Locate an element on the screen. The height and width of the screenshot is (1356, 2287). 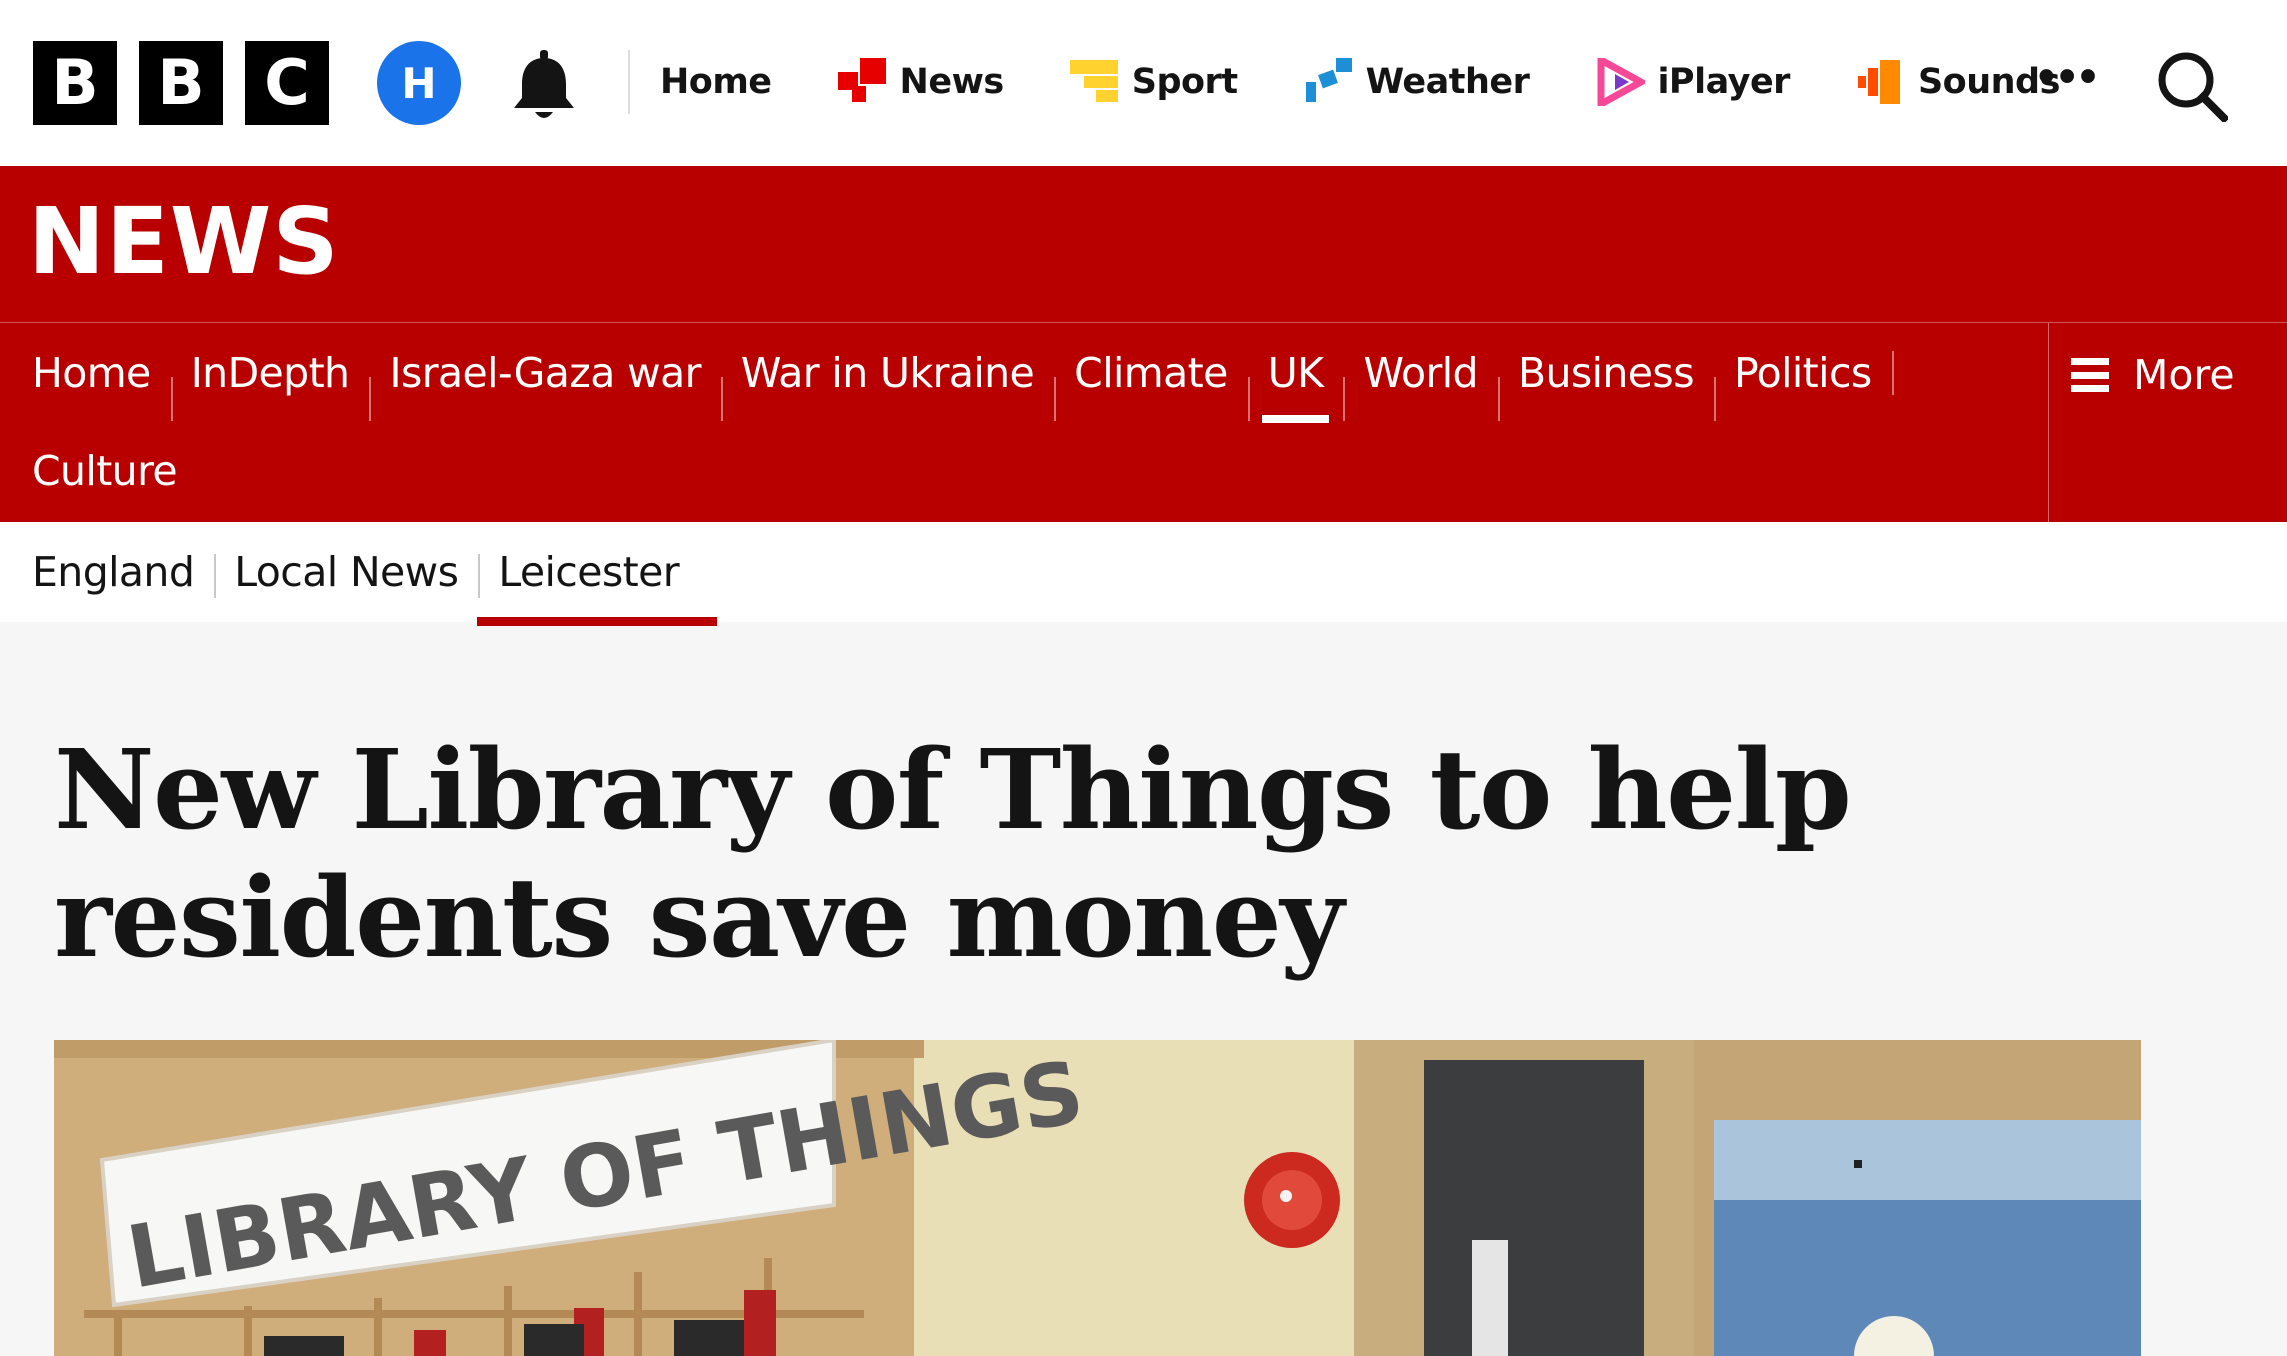
global-nav-label: News is located at coordinates (952, 82).